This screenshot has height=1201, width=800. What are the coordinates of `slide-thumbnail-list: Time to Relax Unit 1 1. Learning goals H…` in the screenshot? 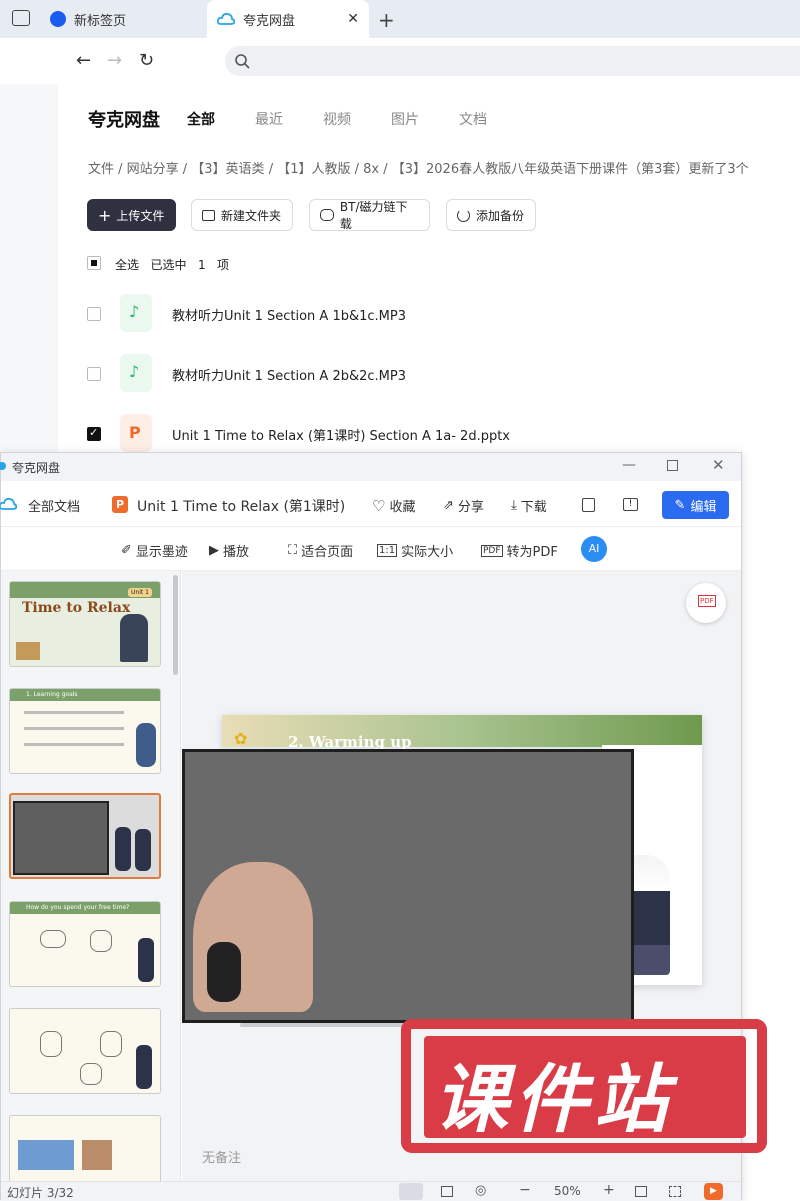 It's located at (91, 876).